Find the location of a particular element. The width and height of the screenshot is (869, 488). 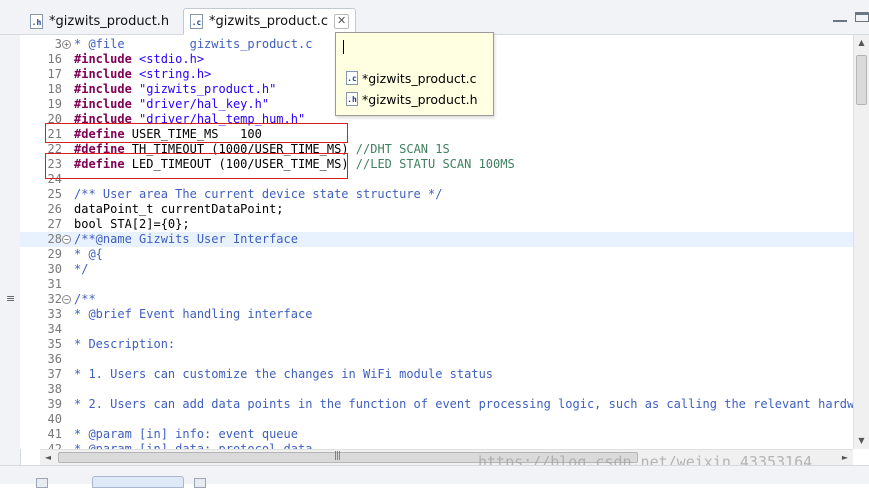

code-line: 40 is located at coordinates (436, 419).